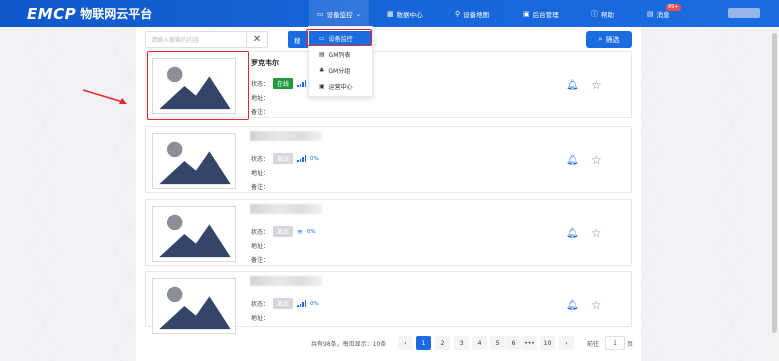 Image resolution: width=779 pixels, height=361 pixels. Describe the element at coordinates (607, 14) in the screenshot. I see `nav-label: 帮助` at that location.